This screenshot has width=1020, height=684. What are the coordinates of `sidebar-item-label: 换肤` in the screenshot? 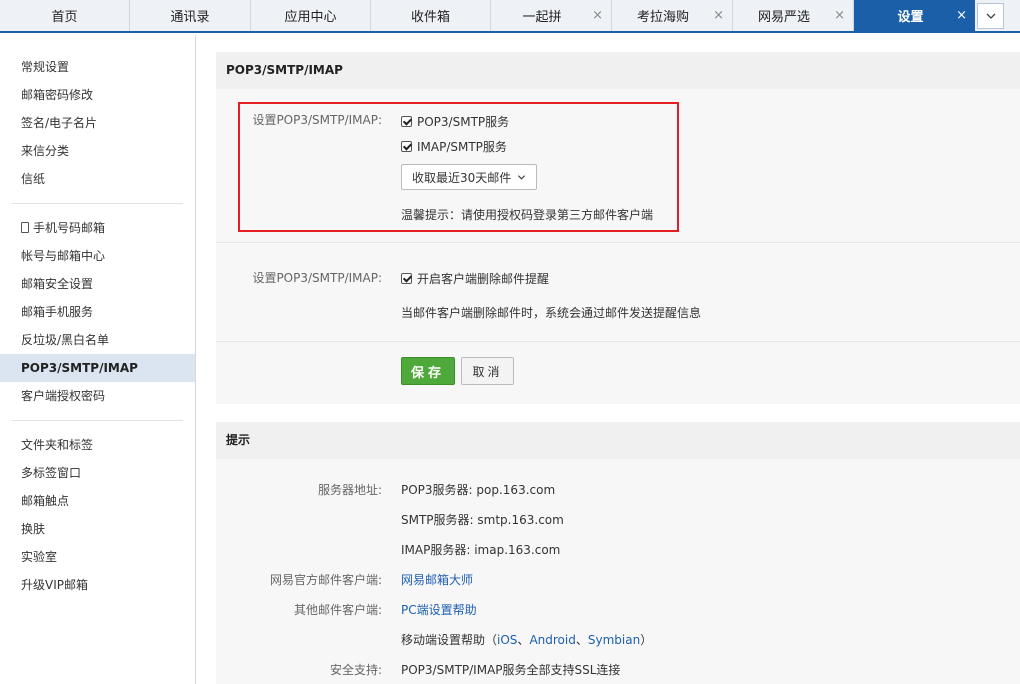 It's located at (33, 529).